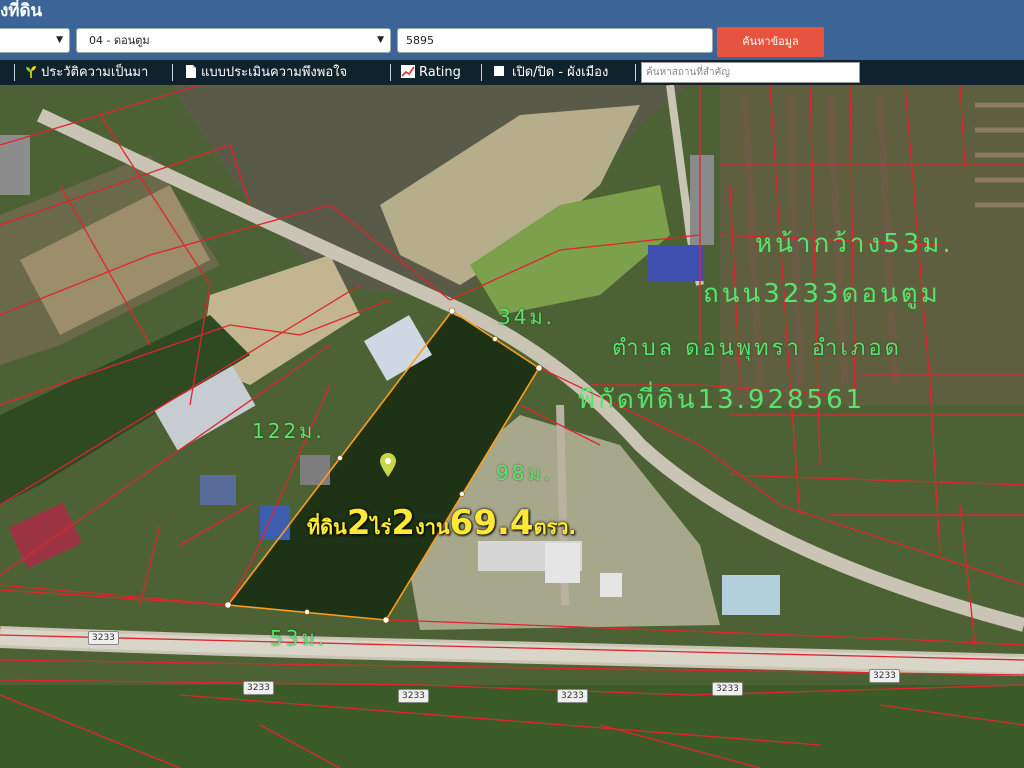 The height and width of the screenshot is (768, 1024). What do you see at coordinates (327, 527) in the screenshot?
I see `area-prefix: ที่ดิน` at bounding box center [327, 527].